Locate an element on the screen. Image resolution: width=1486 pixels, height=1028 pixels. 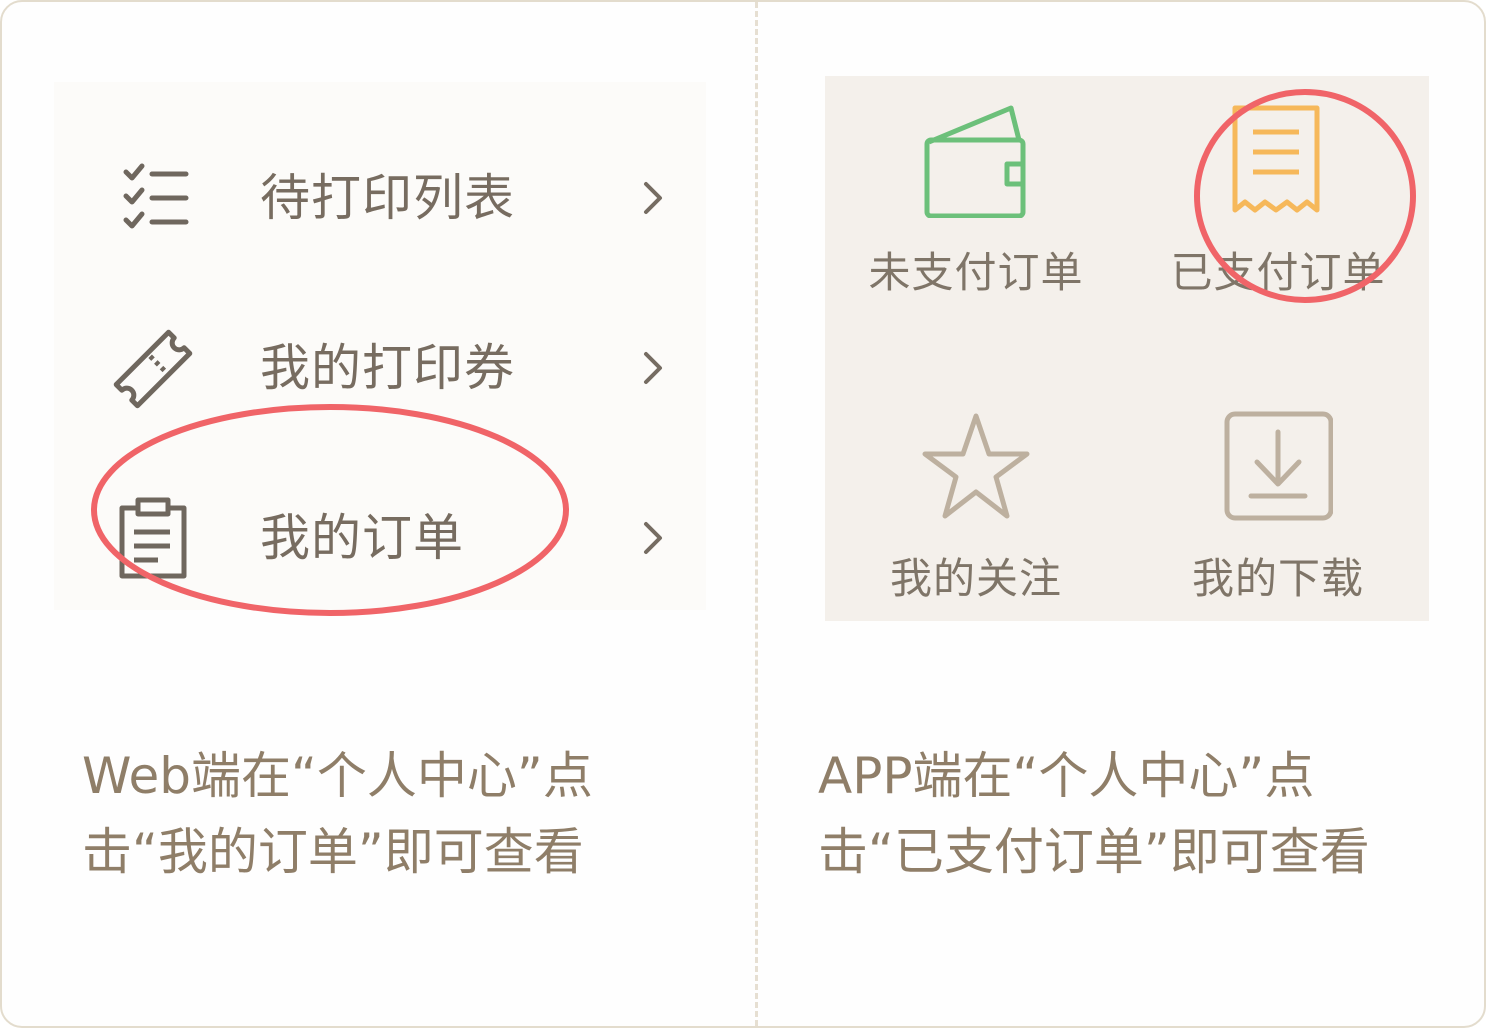
app-item-label: 已支付订单 is located at coordinates (1278, 272).